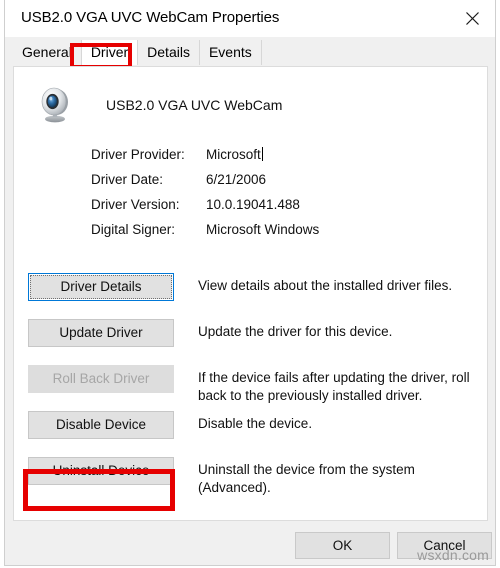 The height and width of the screenshot is (568, 500). Describe the element at coordinates (472, 18) in the screenshot. I see `close-icon` at that location.